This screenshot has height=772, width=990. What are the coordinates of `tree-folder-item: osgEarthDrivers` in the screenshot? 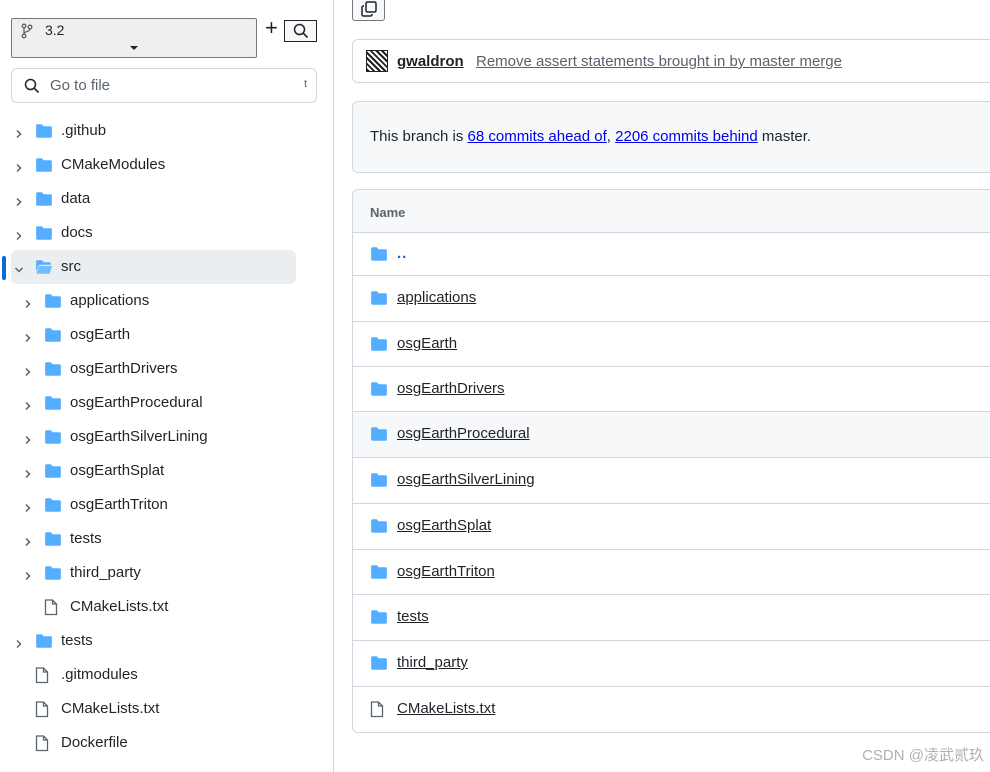 It's located at (150, 369).